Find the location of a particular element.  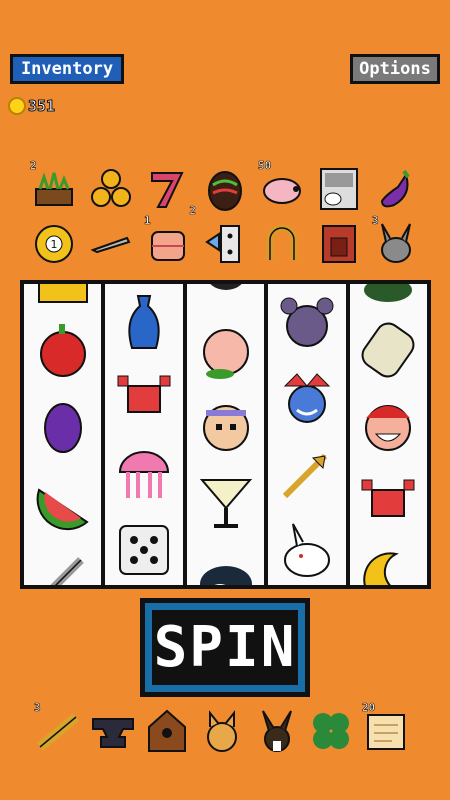

rabbit-head-icon is located at coordinates (277, 731).